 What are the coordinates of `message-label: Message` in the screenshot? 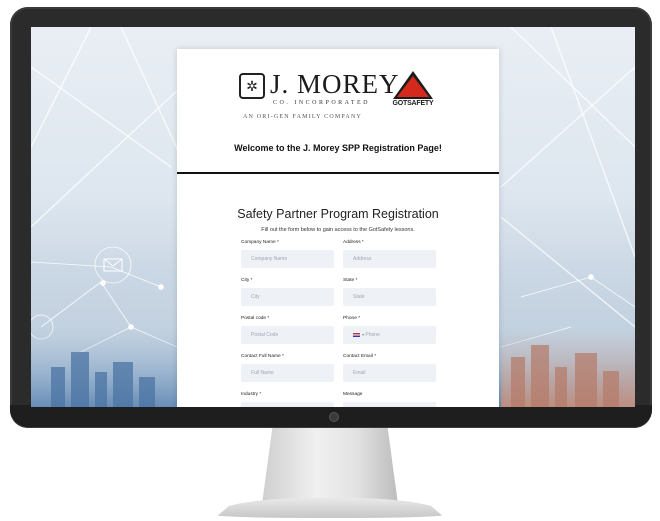 It's located at (353, 394).